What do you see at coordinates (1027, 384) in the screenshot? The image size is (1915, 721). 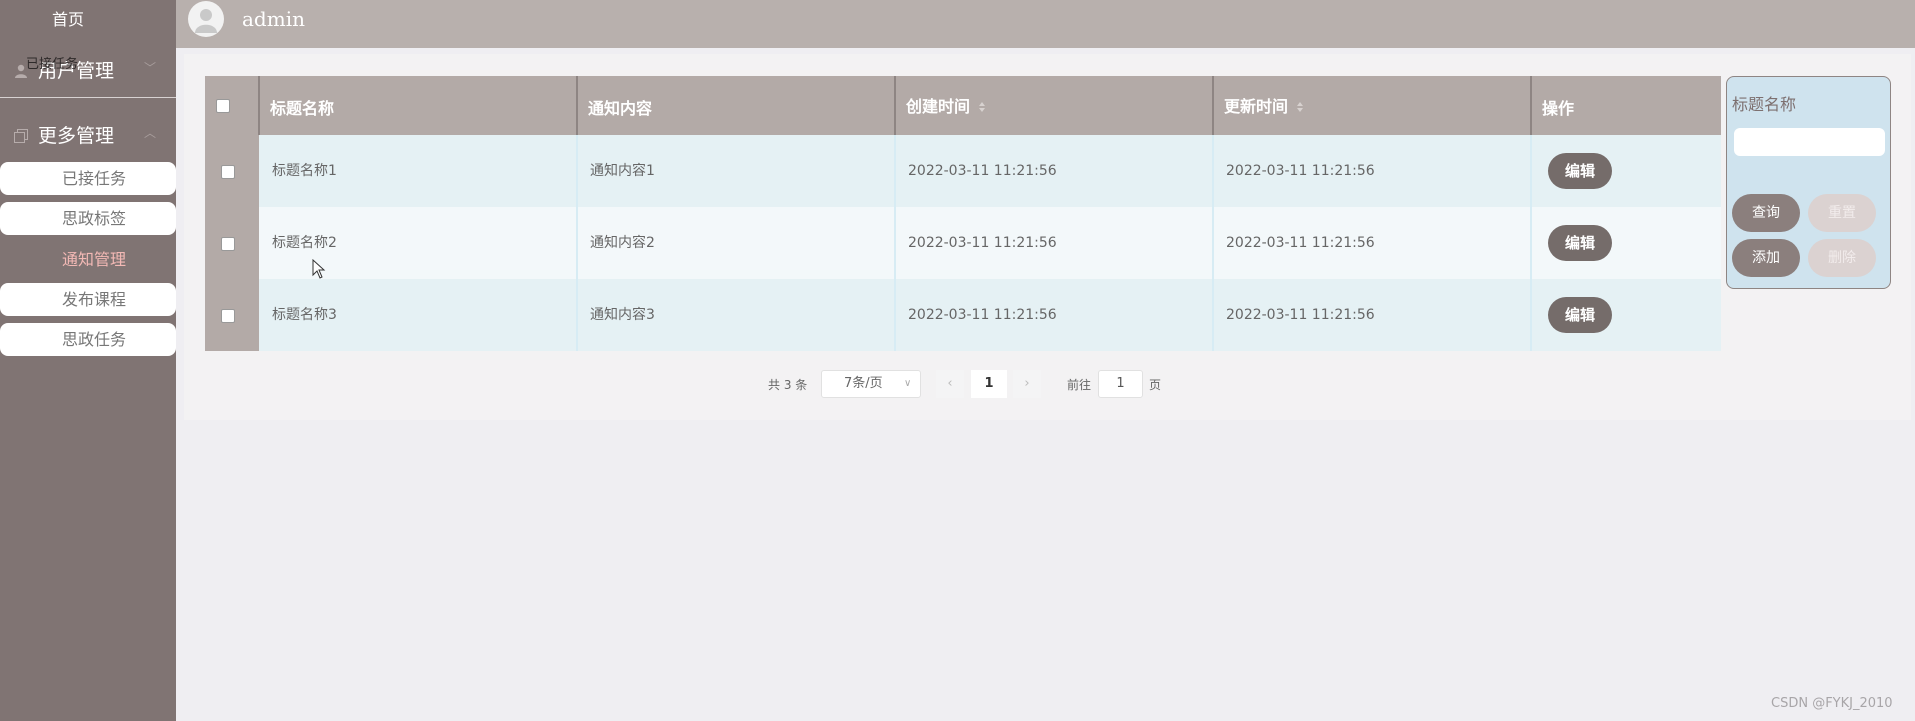 I see `next-page-button: ›` at bounding box center [1027, 384].